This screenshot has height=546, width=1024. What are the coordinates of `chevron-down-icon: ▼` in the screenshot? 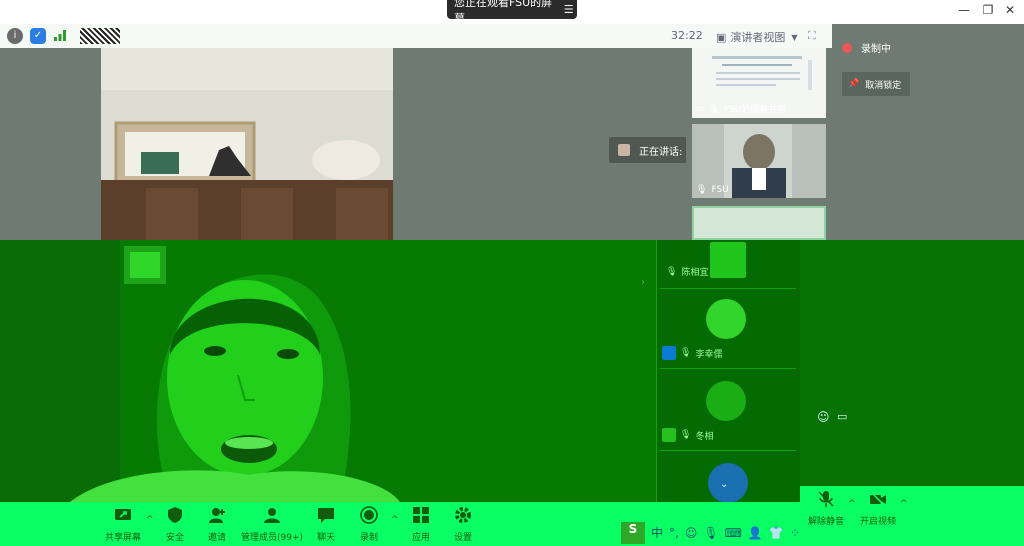 It's located at (794, 37).